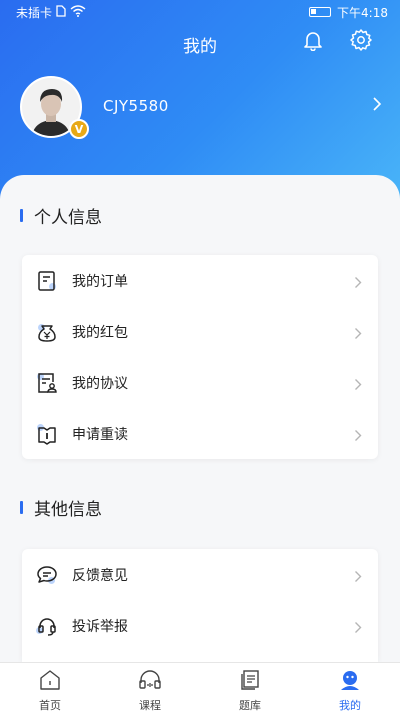  I want to click on bottom-tab-bar: 首页 课程 题库 我的, so click(200, 686).